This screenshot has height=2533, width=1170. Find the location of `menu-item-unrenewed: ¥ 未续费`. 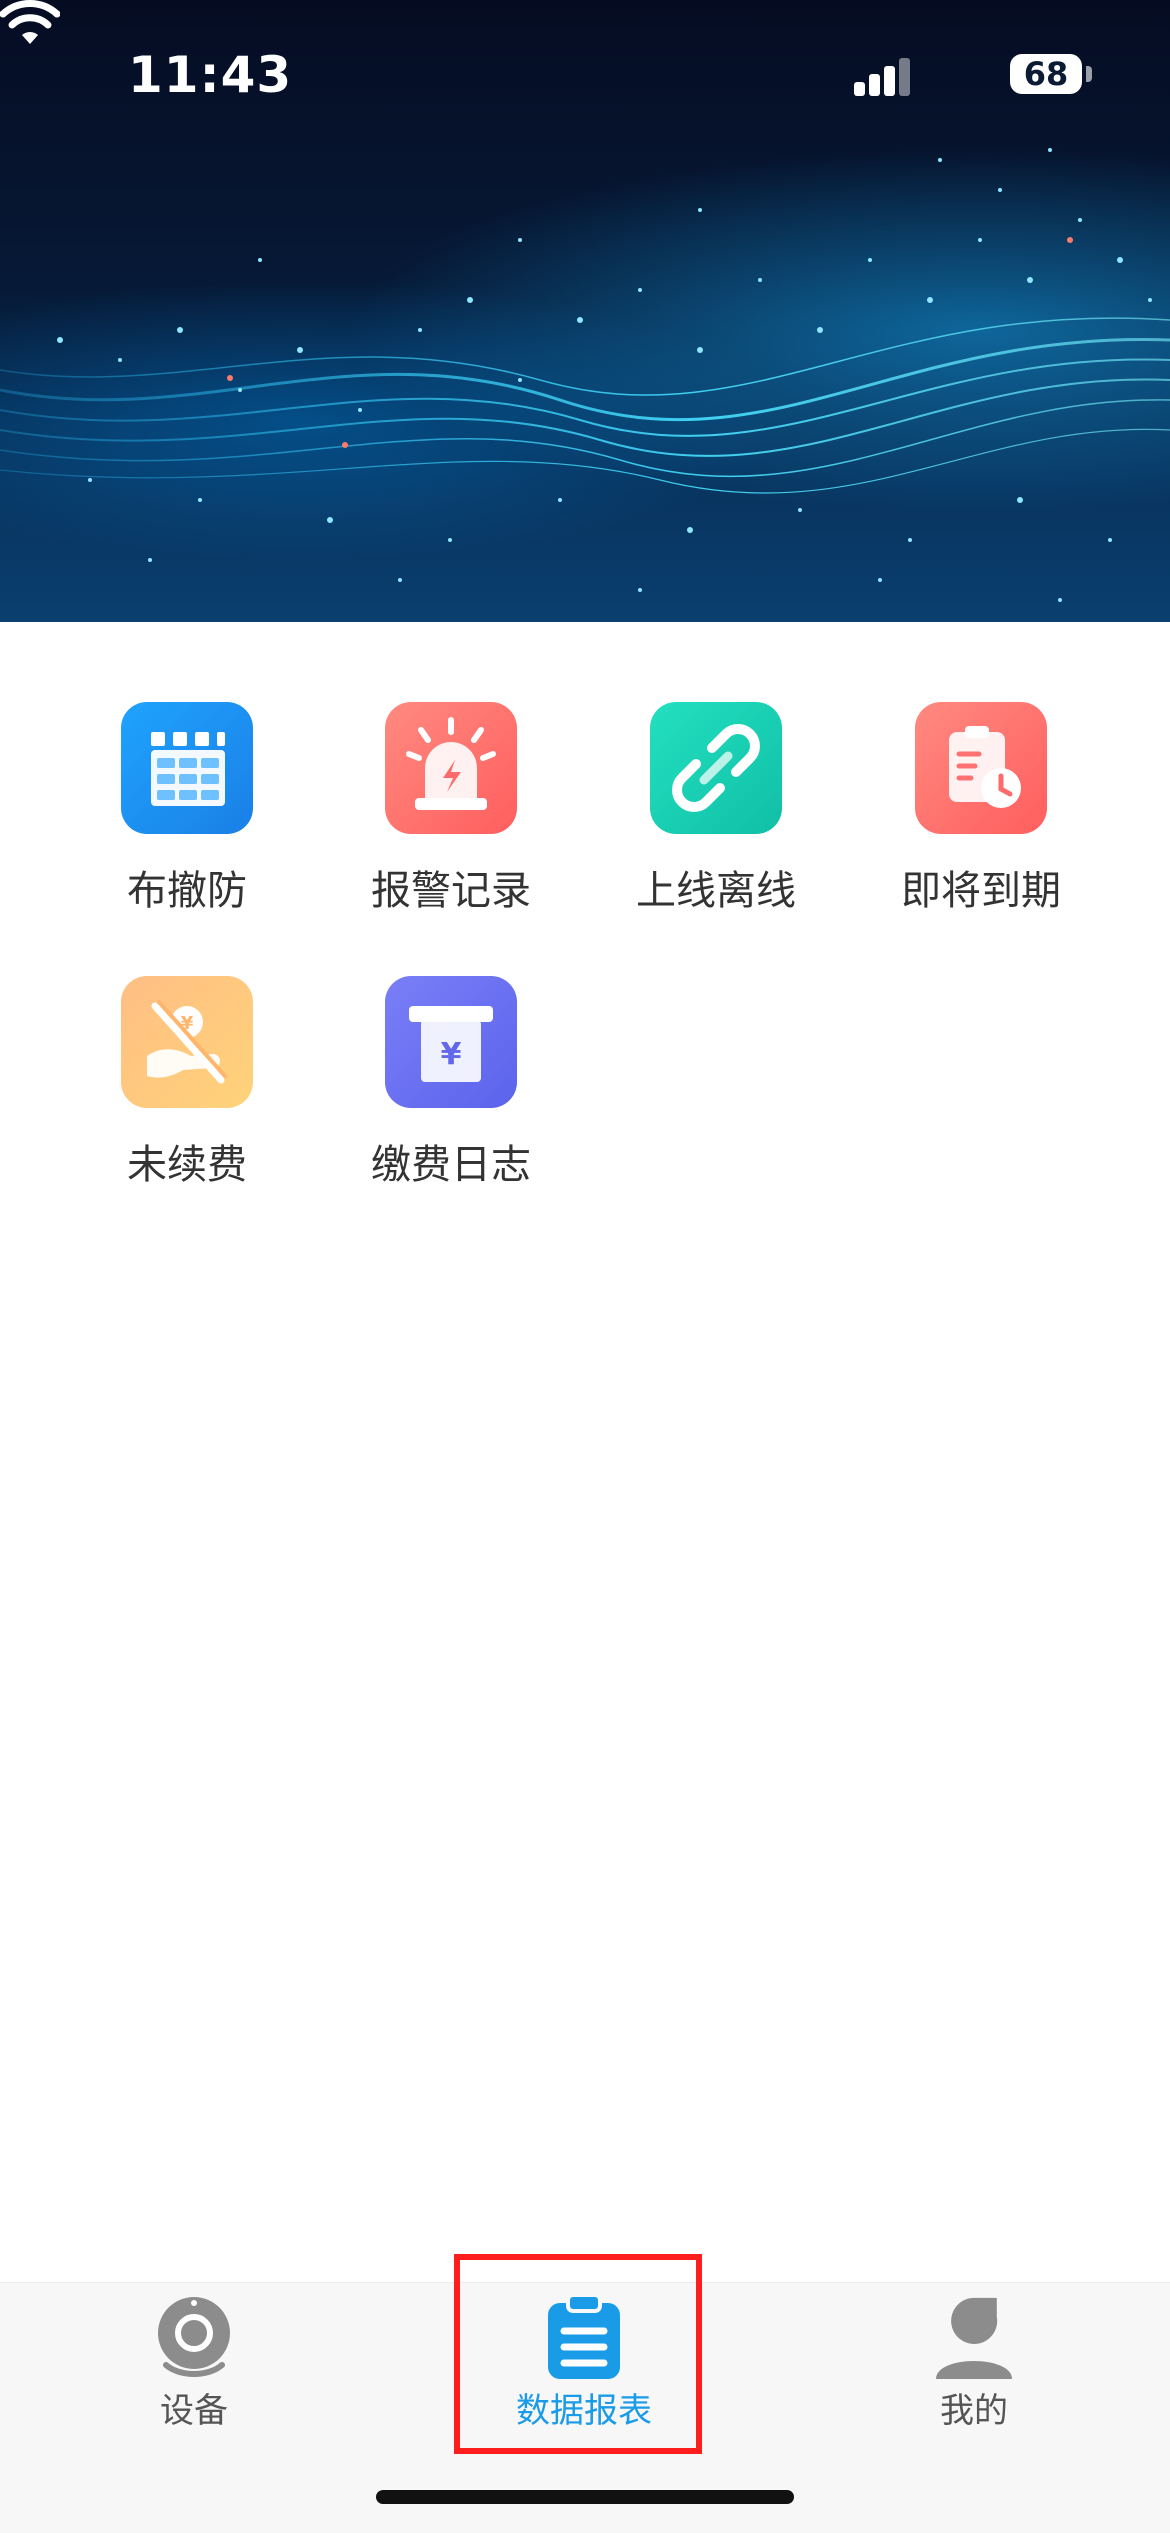

menu-item-unrenewed: ¥ 未续费 is located at coordinates (187, 1042).